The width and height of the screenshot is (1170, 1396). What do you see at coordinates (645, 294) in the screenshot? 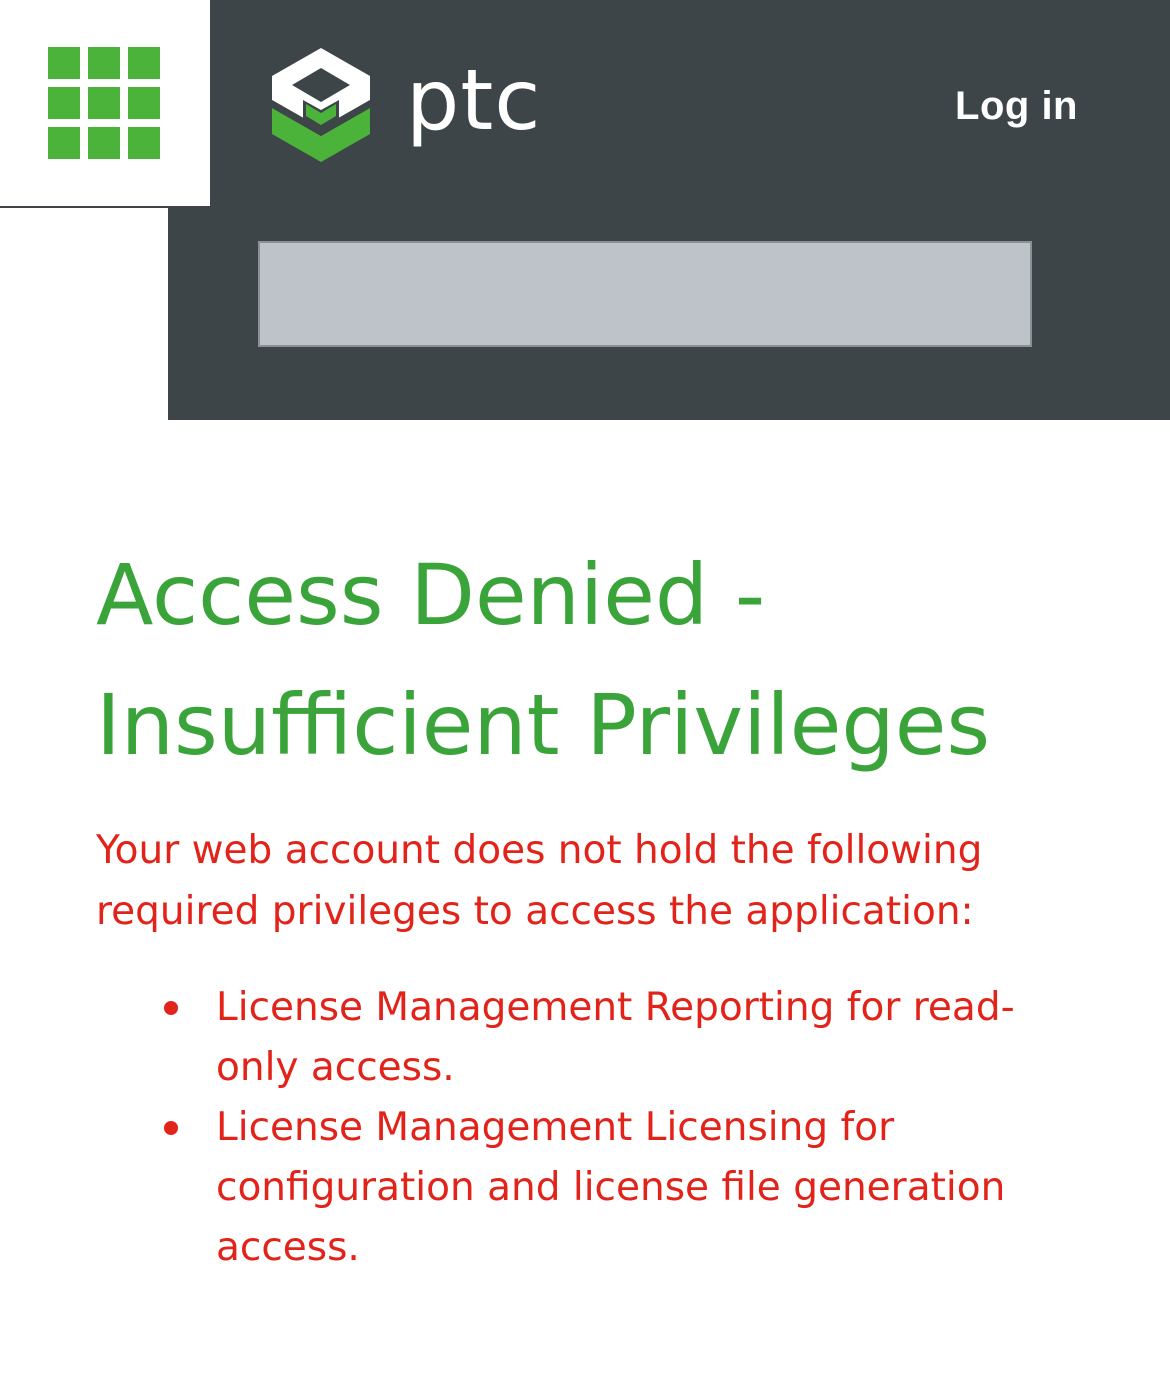
I see `search-input` at bounding box center [645, 294].